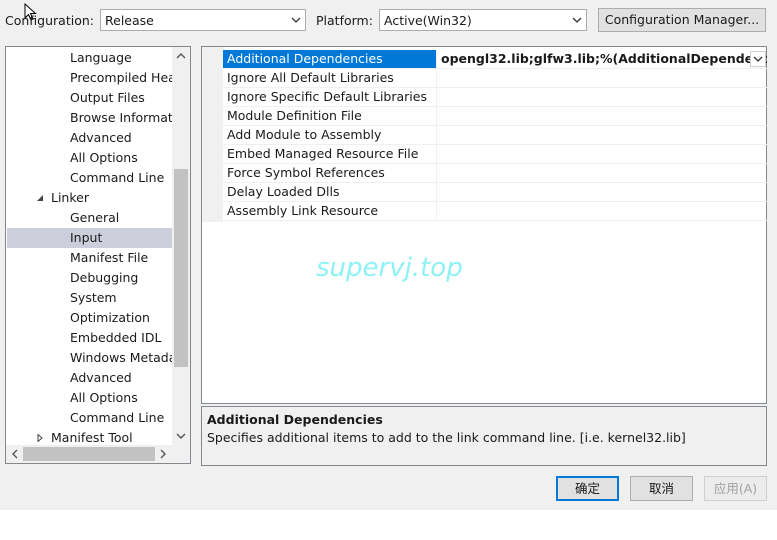 The height and width of the screenshot is (540, 777). What do you see at coordinates (428, 20) in the screenshot?
I see `platform-value: Active(Win32)` at bounding box center [428, 20].